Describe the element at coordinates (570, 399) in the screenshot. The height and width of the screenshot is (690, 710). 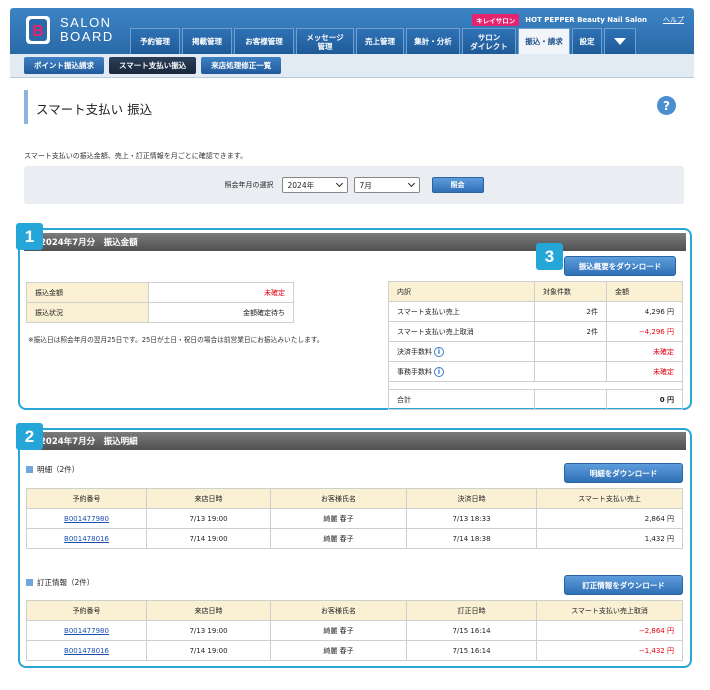
I see `total-empty` at that location.